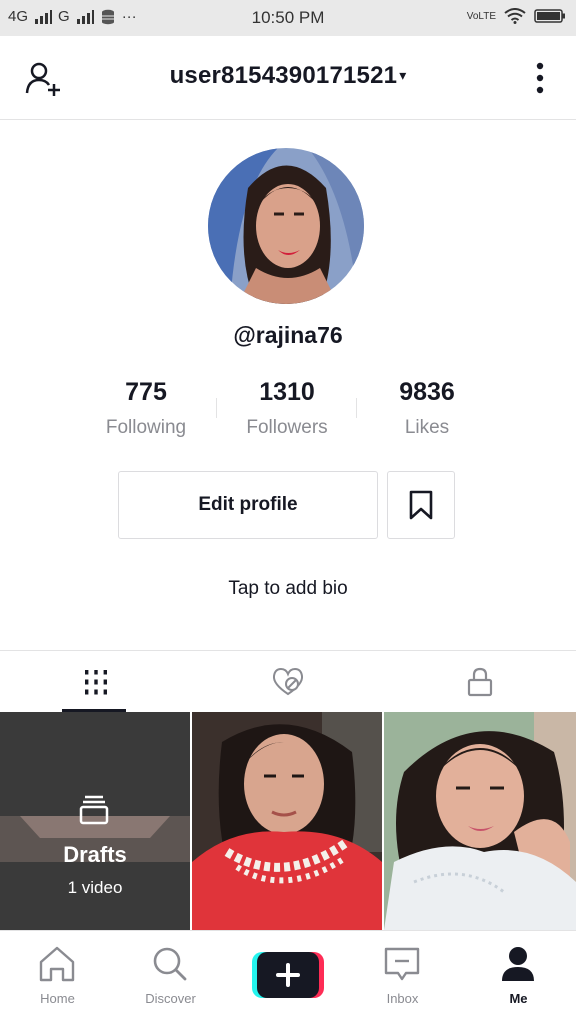  What do you see at coordinates (402, 998) in the screenshot?
I see `nav-inbox-label: Inbox` at bounding box center [402, 998].